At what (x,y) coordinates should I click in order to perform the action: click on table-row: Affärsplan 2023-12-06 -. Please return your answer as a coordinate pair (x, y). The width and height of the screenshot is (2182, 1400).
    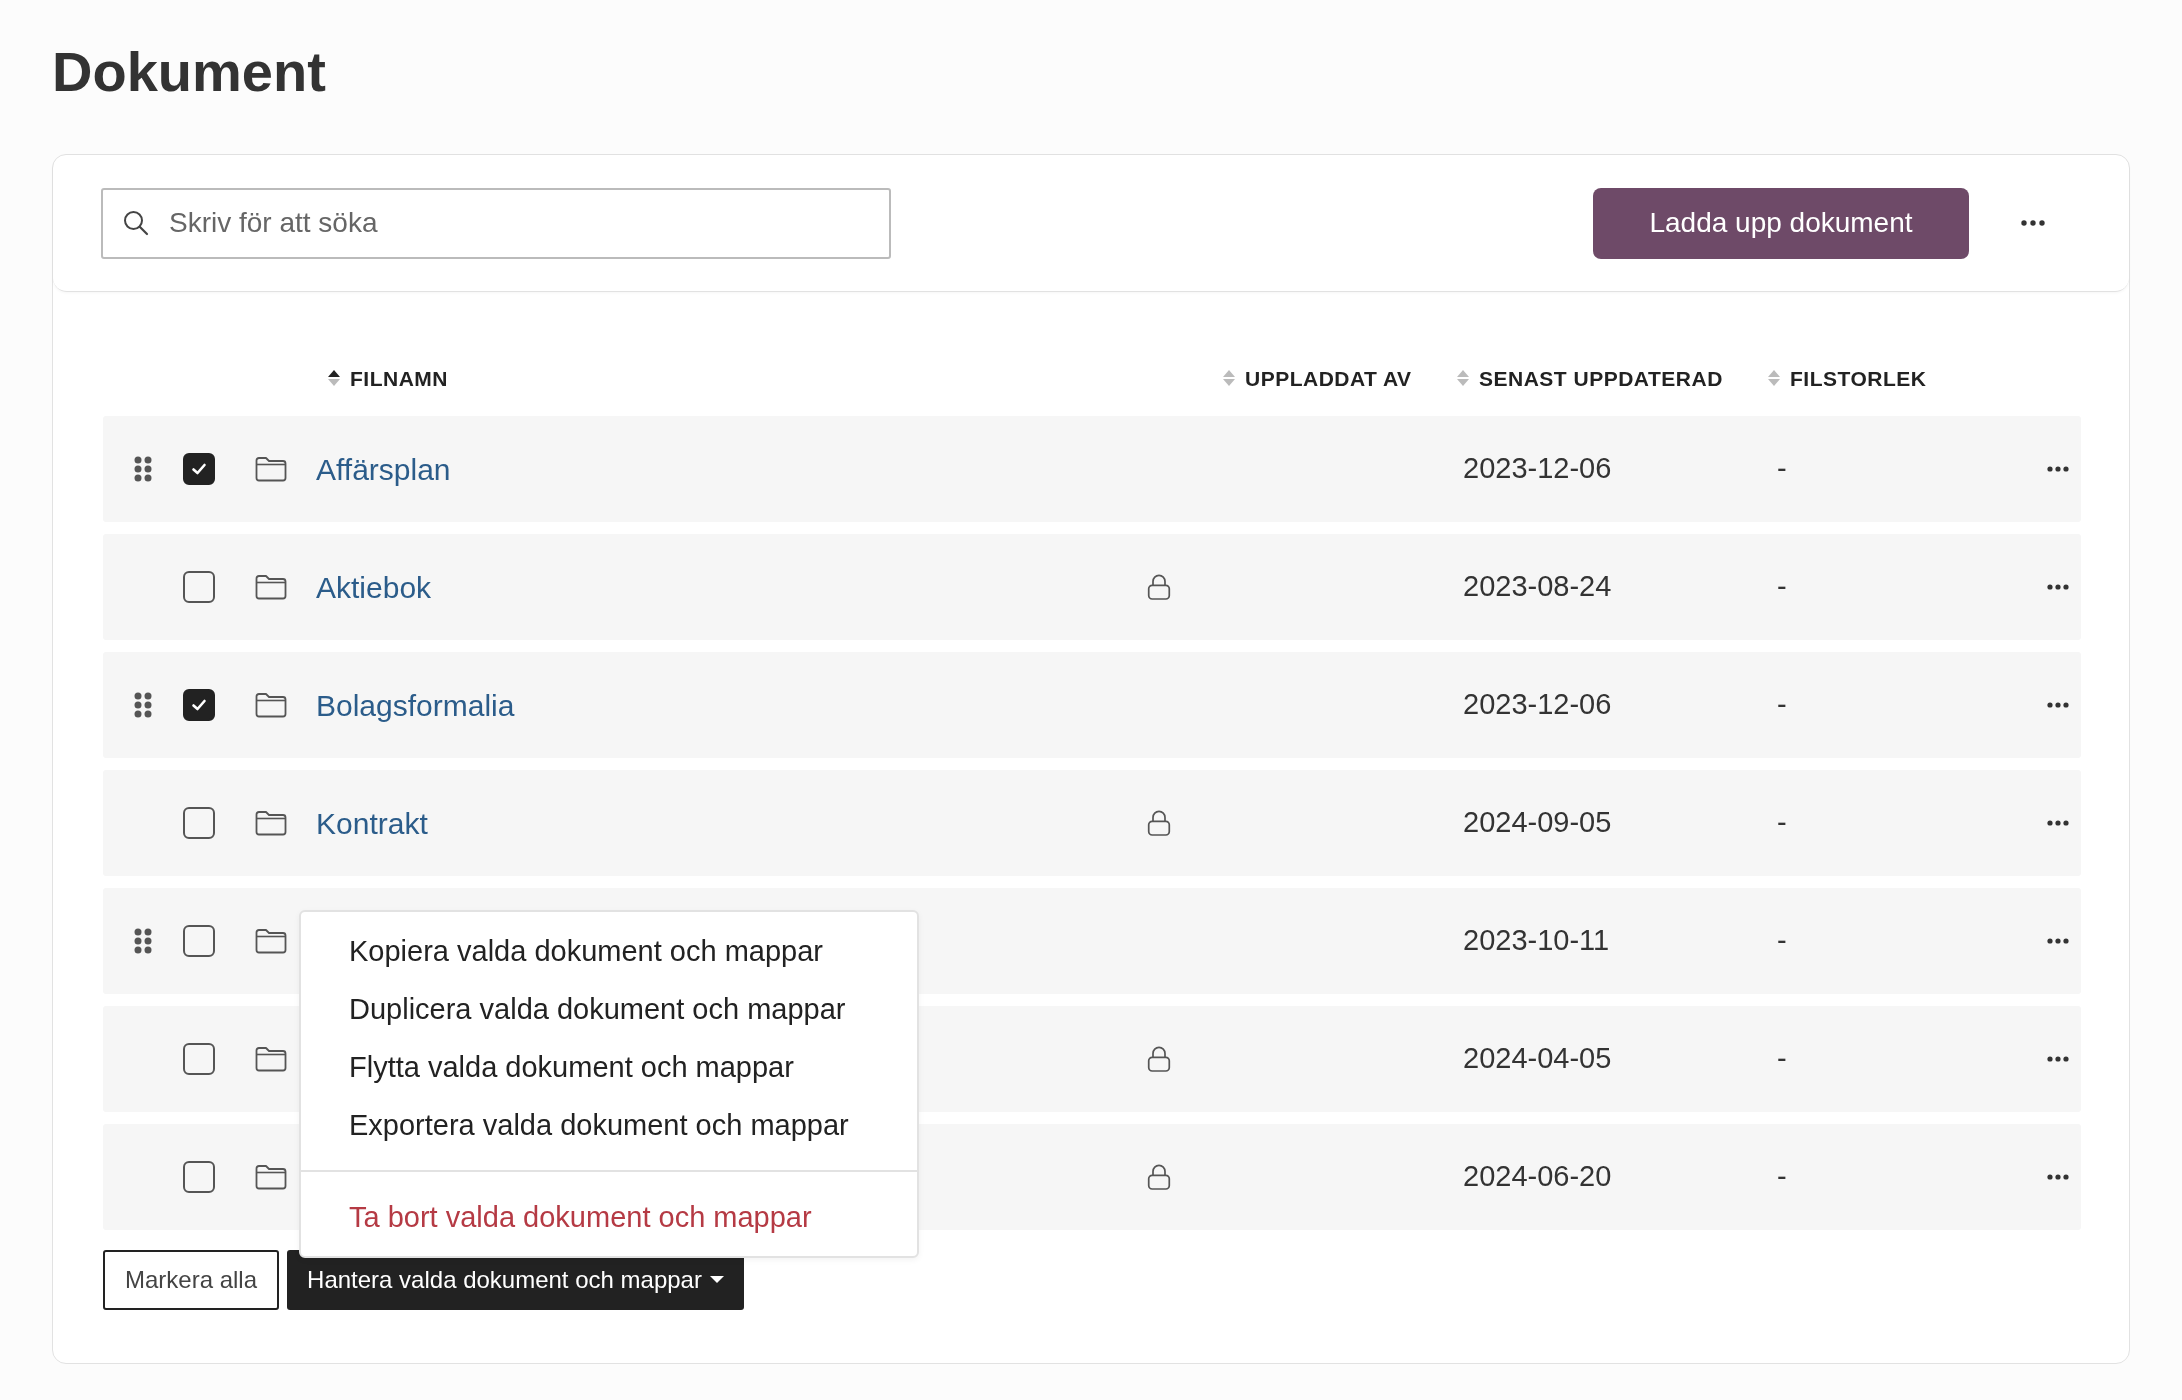
    Looking at the image, I should click on (1092, 469).